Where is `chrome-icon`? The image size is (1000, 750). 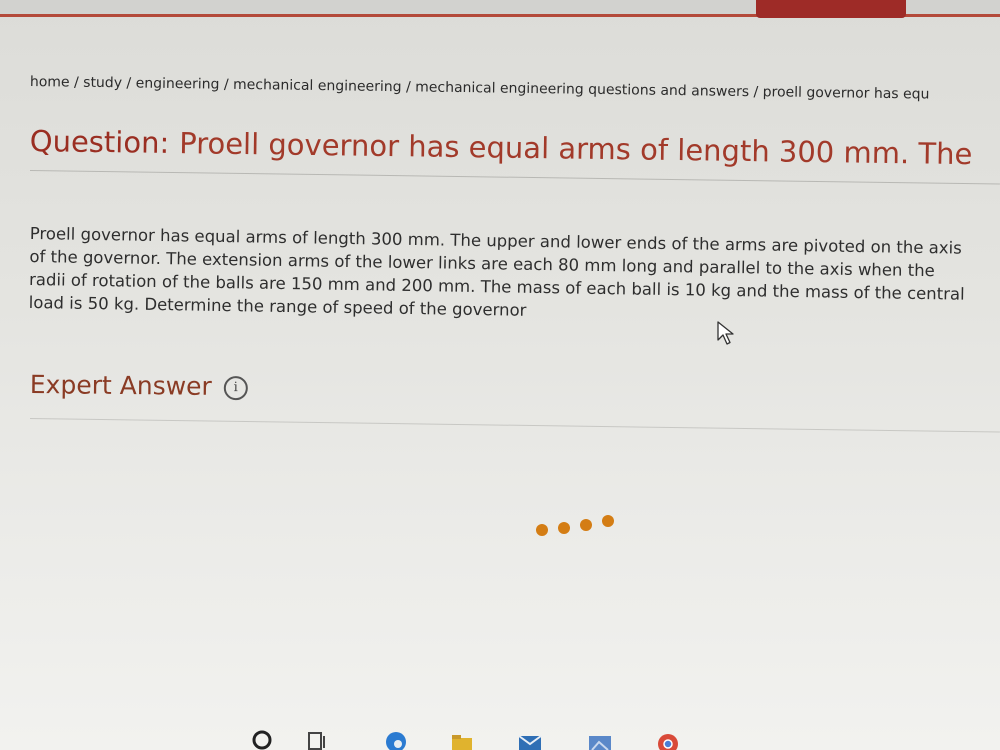 chrome-icon is located at coordinates (668, 739).